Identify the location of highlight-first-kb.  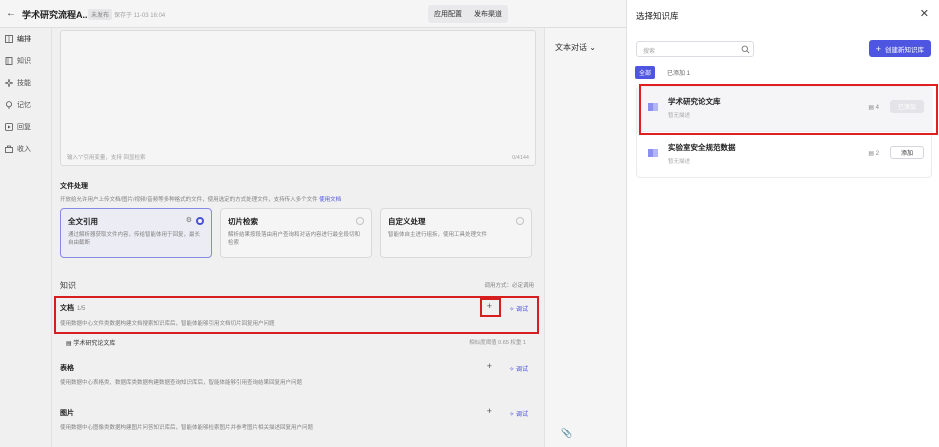
(788, 109).